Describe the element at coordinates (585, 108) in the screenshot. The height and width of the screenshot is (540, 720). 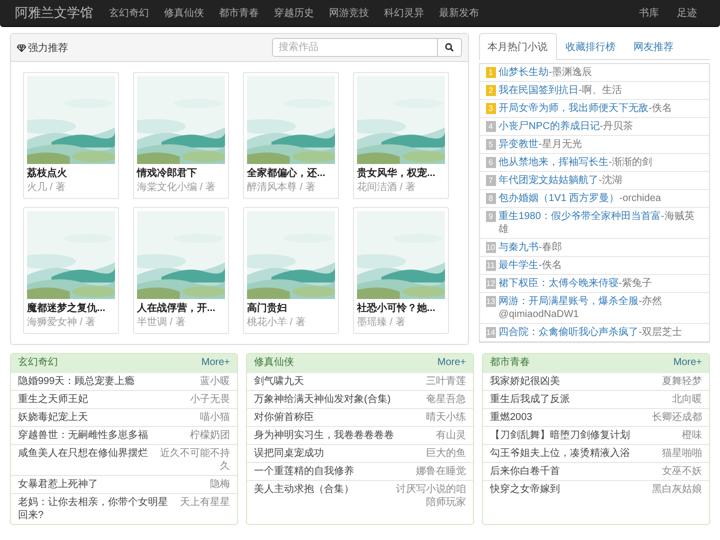
I see `ranking-entry: 开局女帝为师，我出师便天下无敌-佚名` at that location.